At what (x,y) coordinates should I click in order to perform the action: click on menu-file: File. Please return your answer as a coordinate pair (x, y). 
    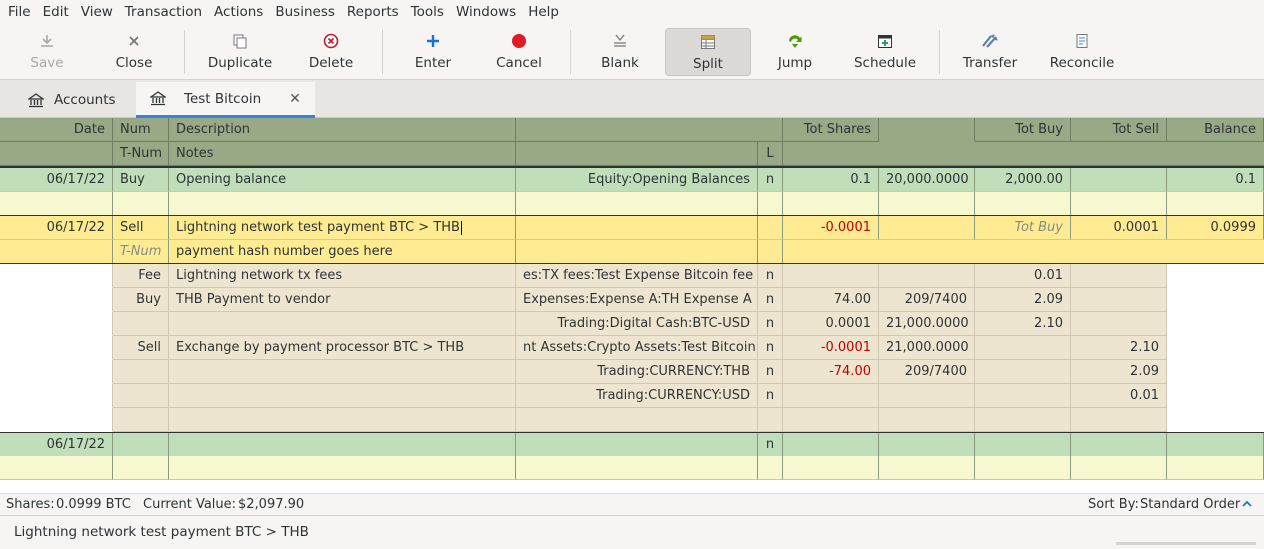
    Looking at the image, I should click on (19, 12).